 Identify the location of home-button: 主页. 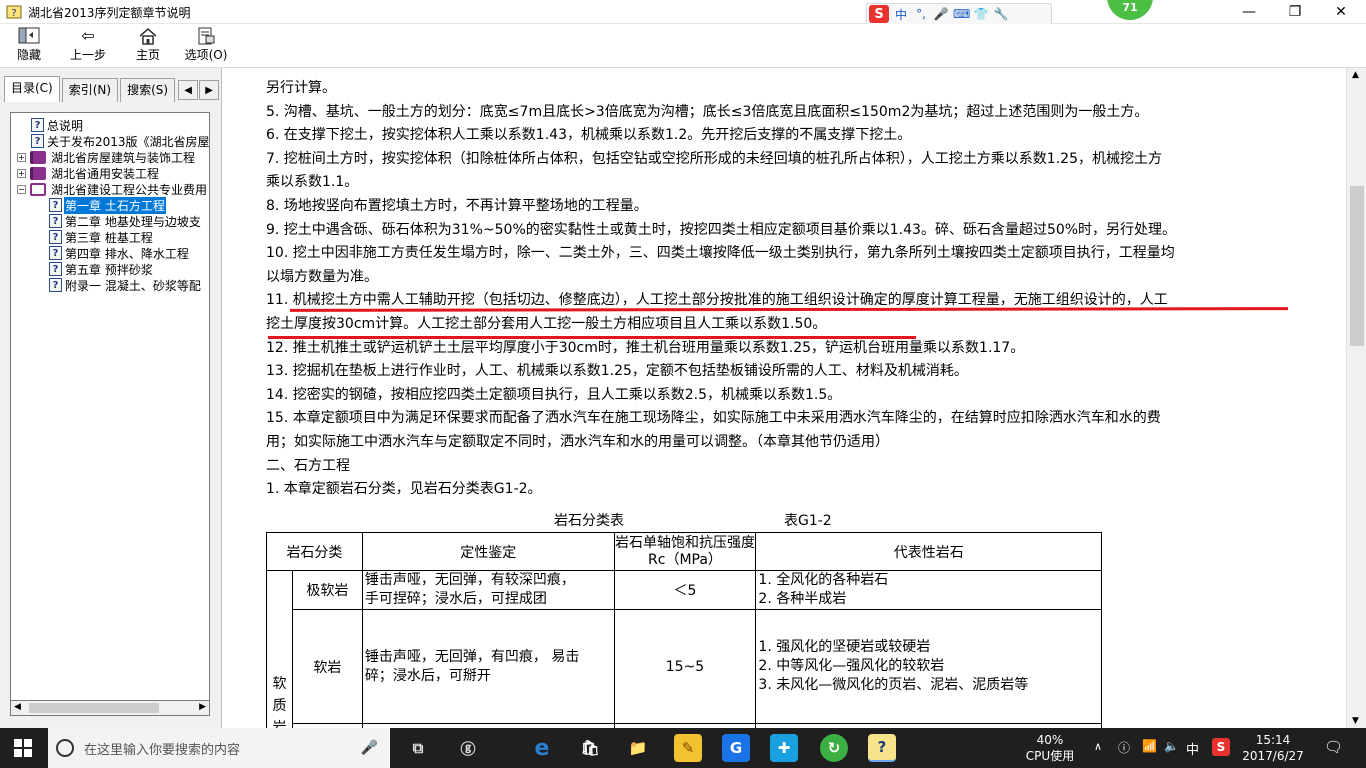
(148, 46).